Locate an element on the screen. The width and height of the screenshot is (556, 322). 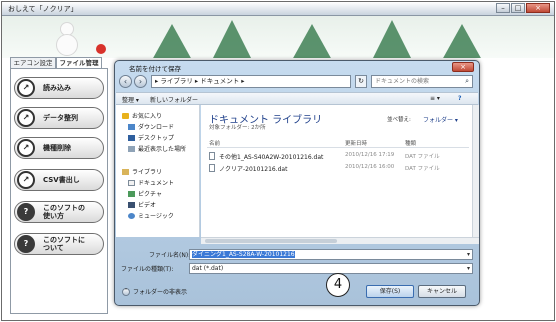
column-header-name: 名前 is located at coordinates (214, 143).